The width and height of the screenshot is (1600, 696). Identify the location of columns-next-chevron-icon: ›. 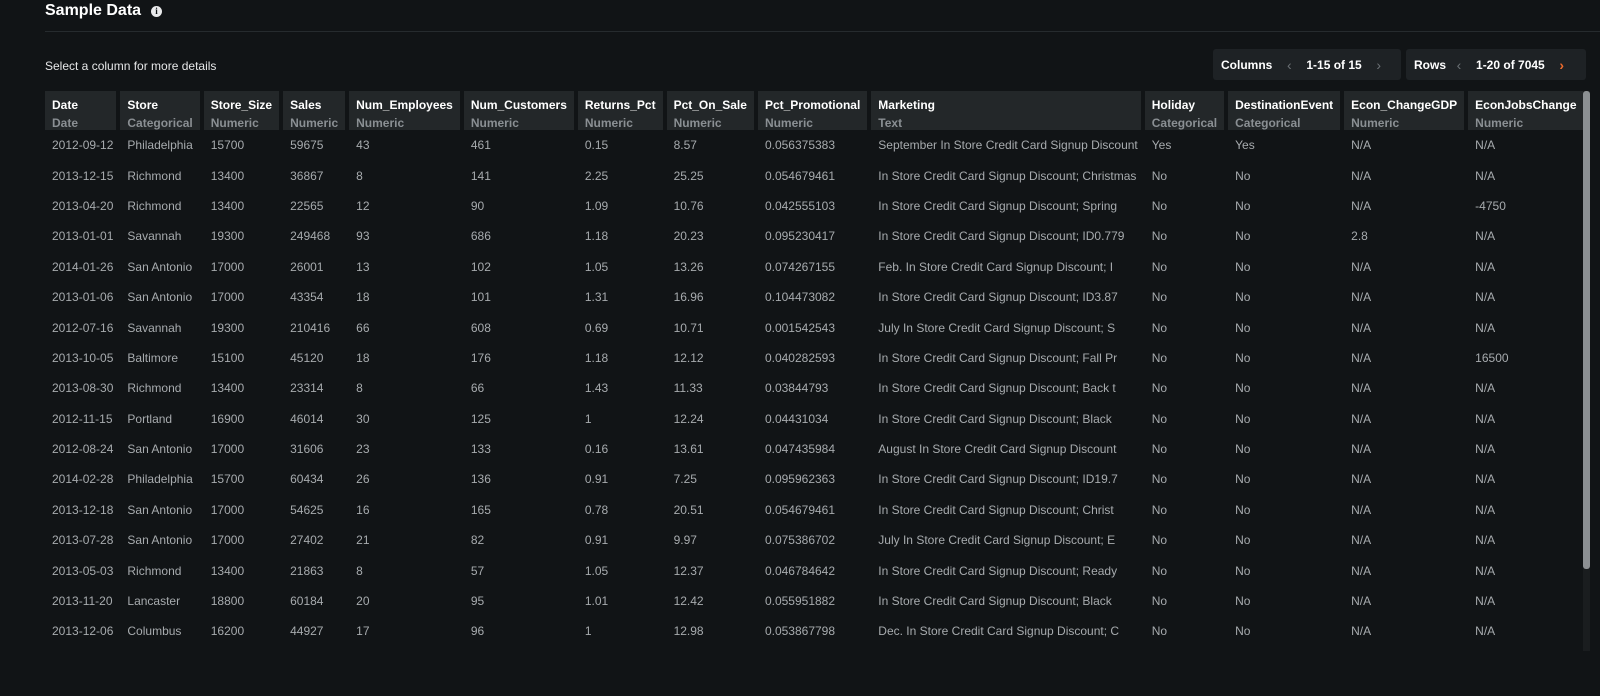
(1379, 65).